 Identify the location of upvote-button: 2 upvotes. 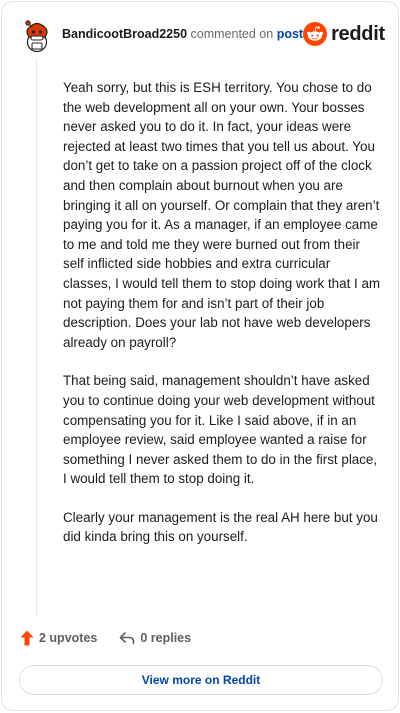
(58, 638).